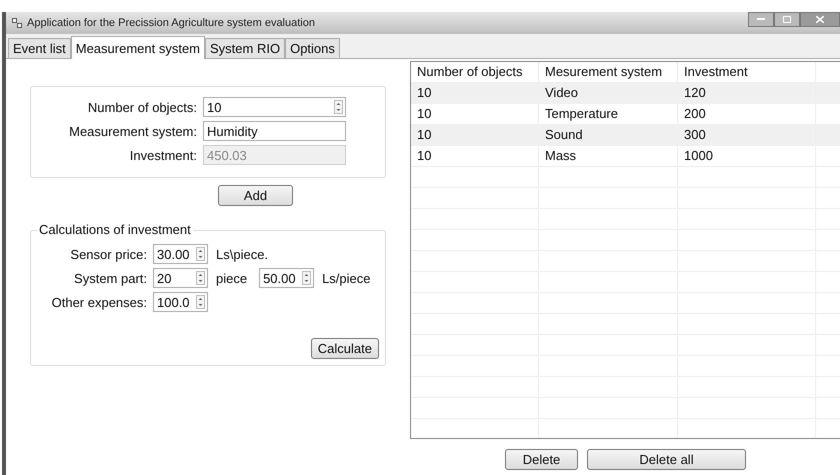 The width and height of the screenshot is (840, 475). I want to click on window-title: Application for the Precission Agriculture system evaluation, so click(171, 23).